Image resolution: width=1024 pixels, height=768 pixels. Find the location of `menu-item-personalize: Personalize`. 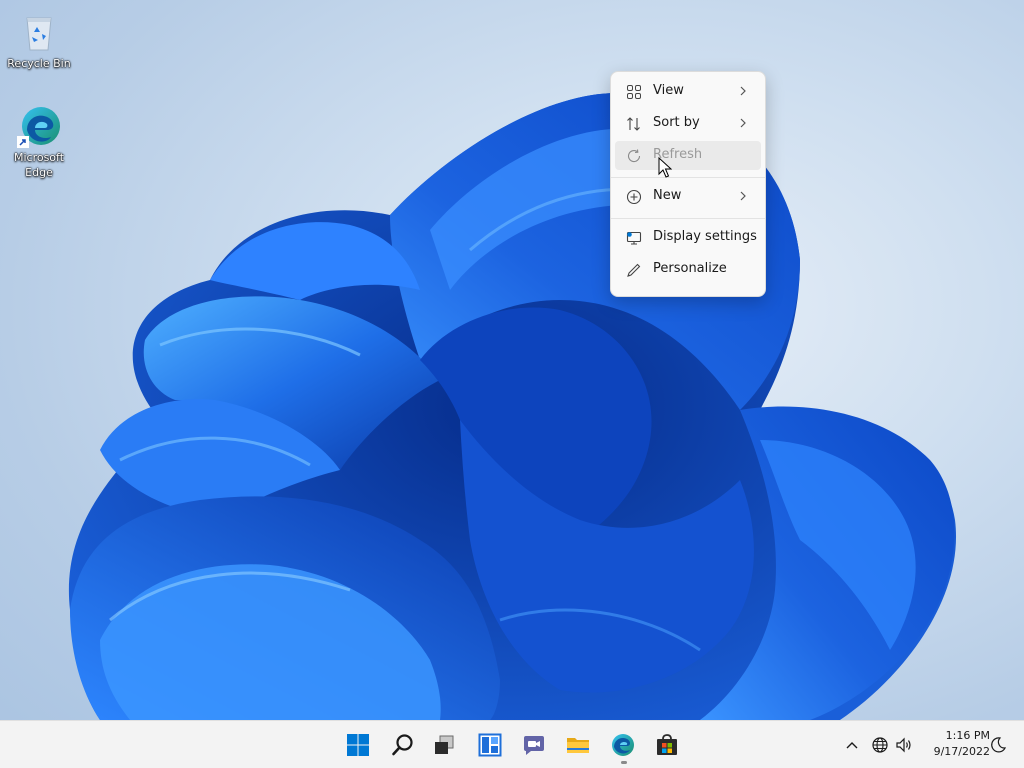

menu-item-personalize: Personalize is located at coordinates (688, 269).